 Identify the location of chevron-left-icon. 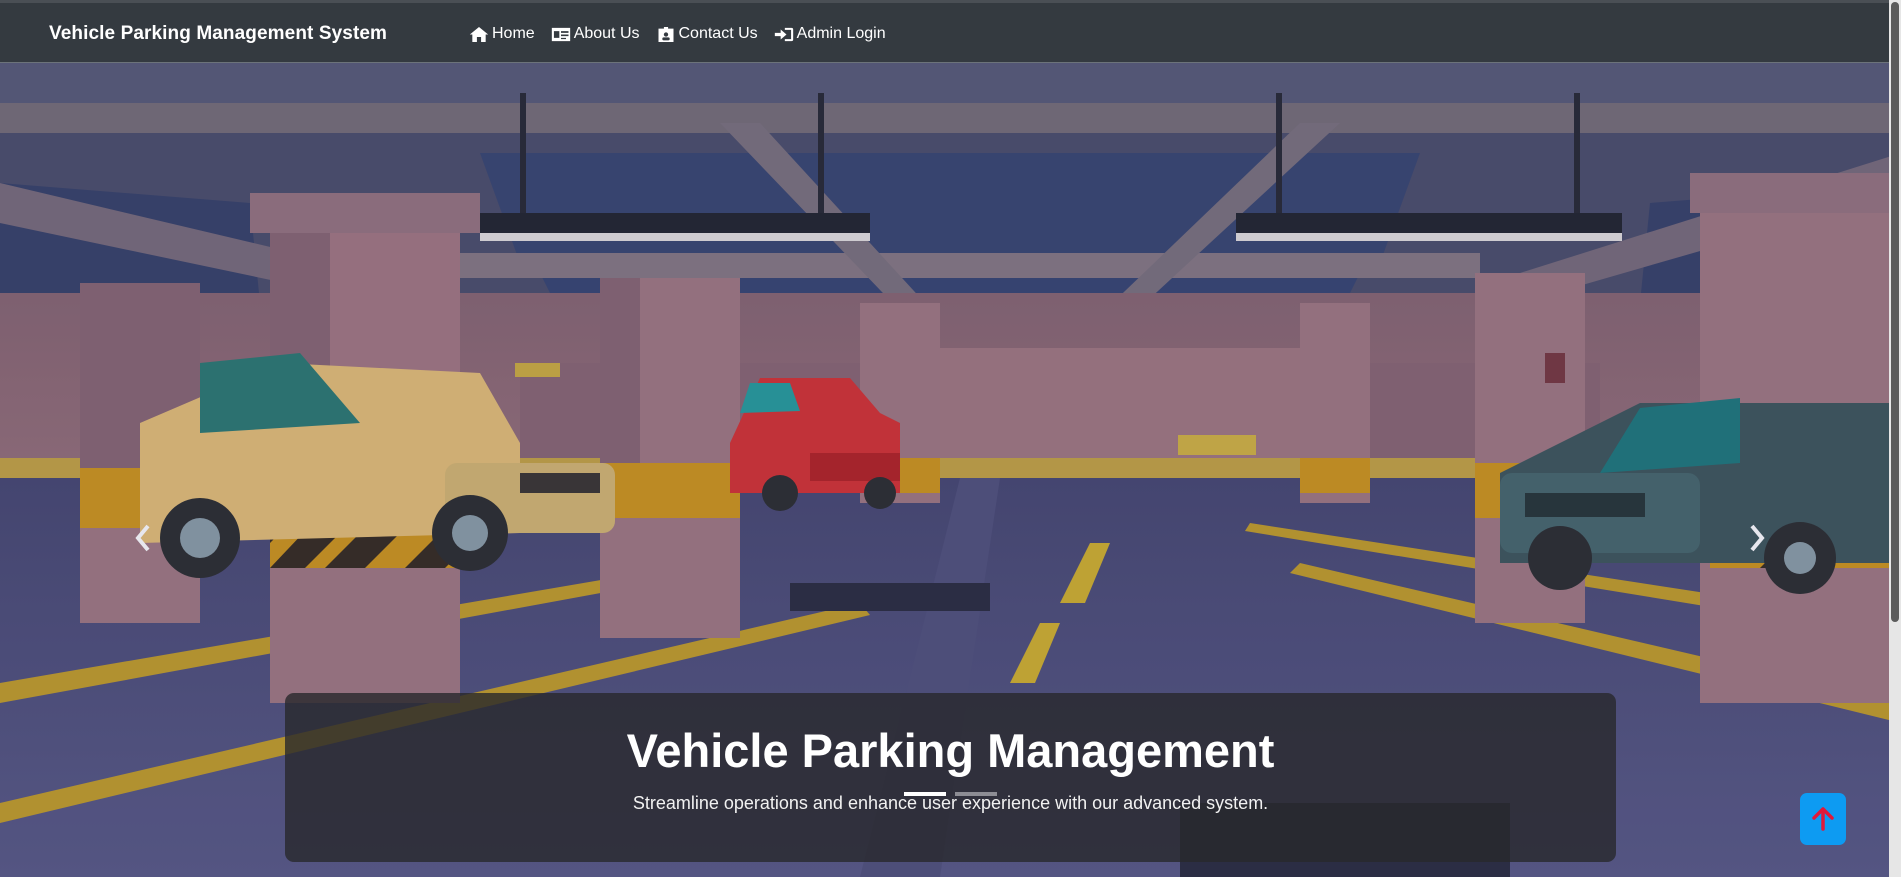
(142, 538).